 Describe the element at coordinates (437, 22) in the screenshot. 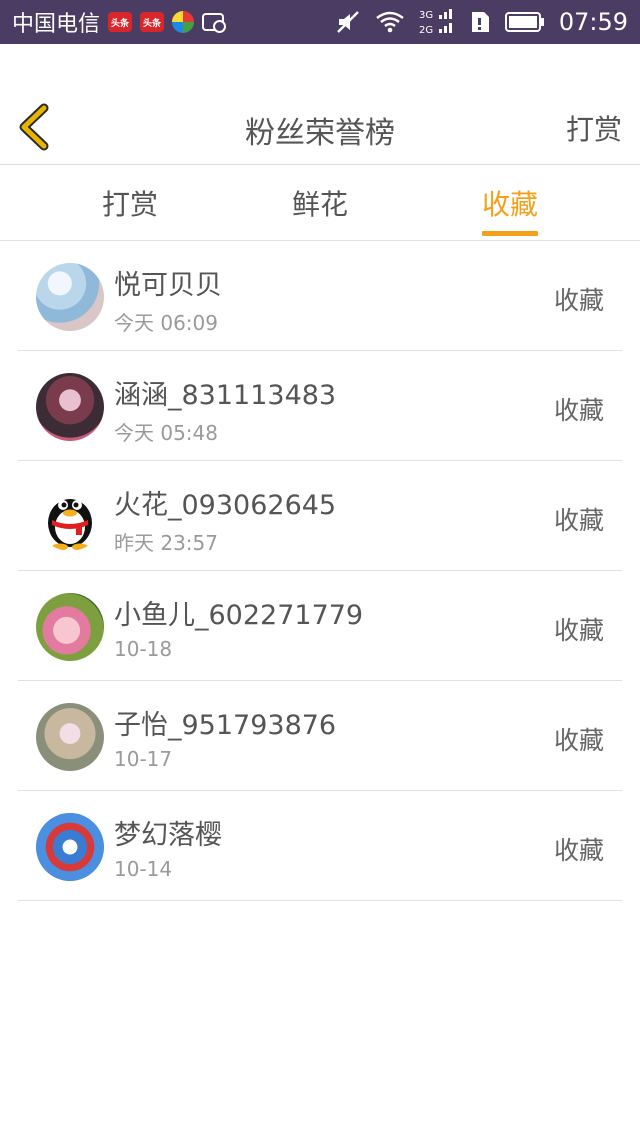

I see `signal-icon: 3G 2G` at that location.